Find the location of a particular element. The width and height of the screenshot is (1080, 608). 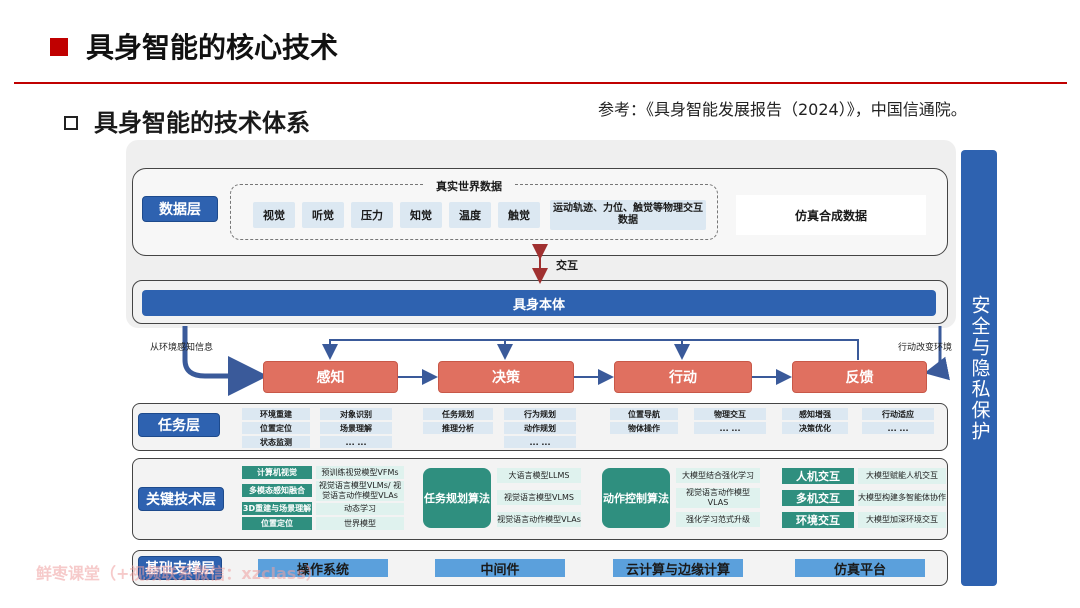

task-item: 环境重建 is located at coordinates (276, 414).